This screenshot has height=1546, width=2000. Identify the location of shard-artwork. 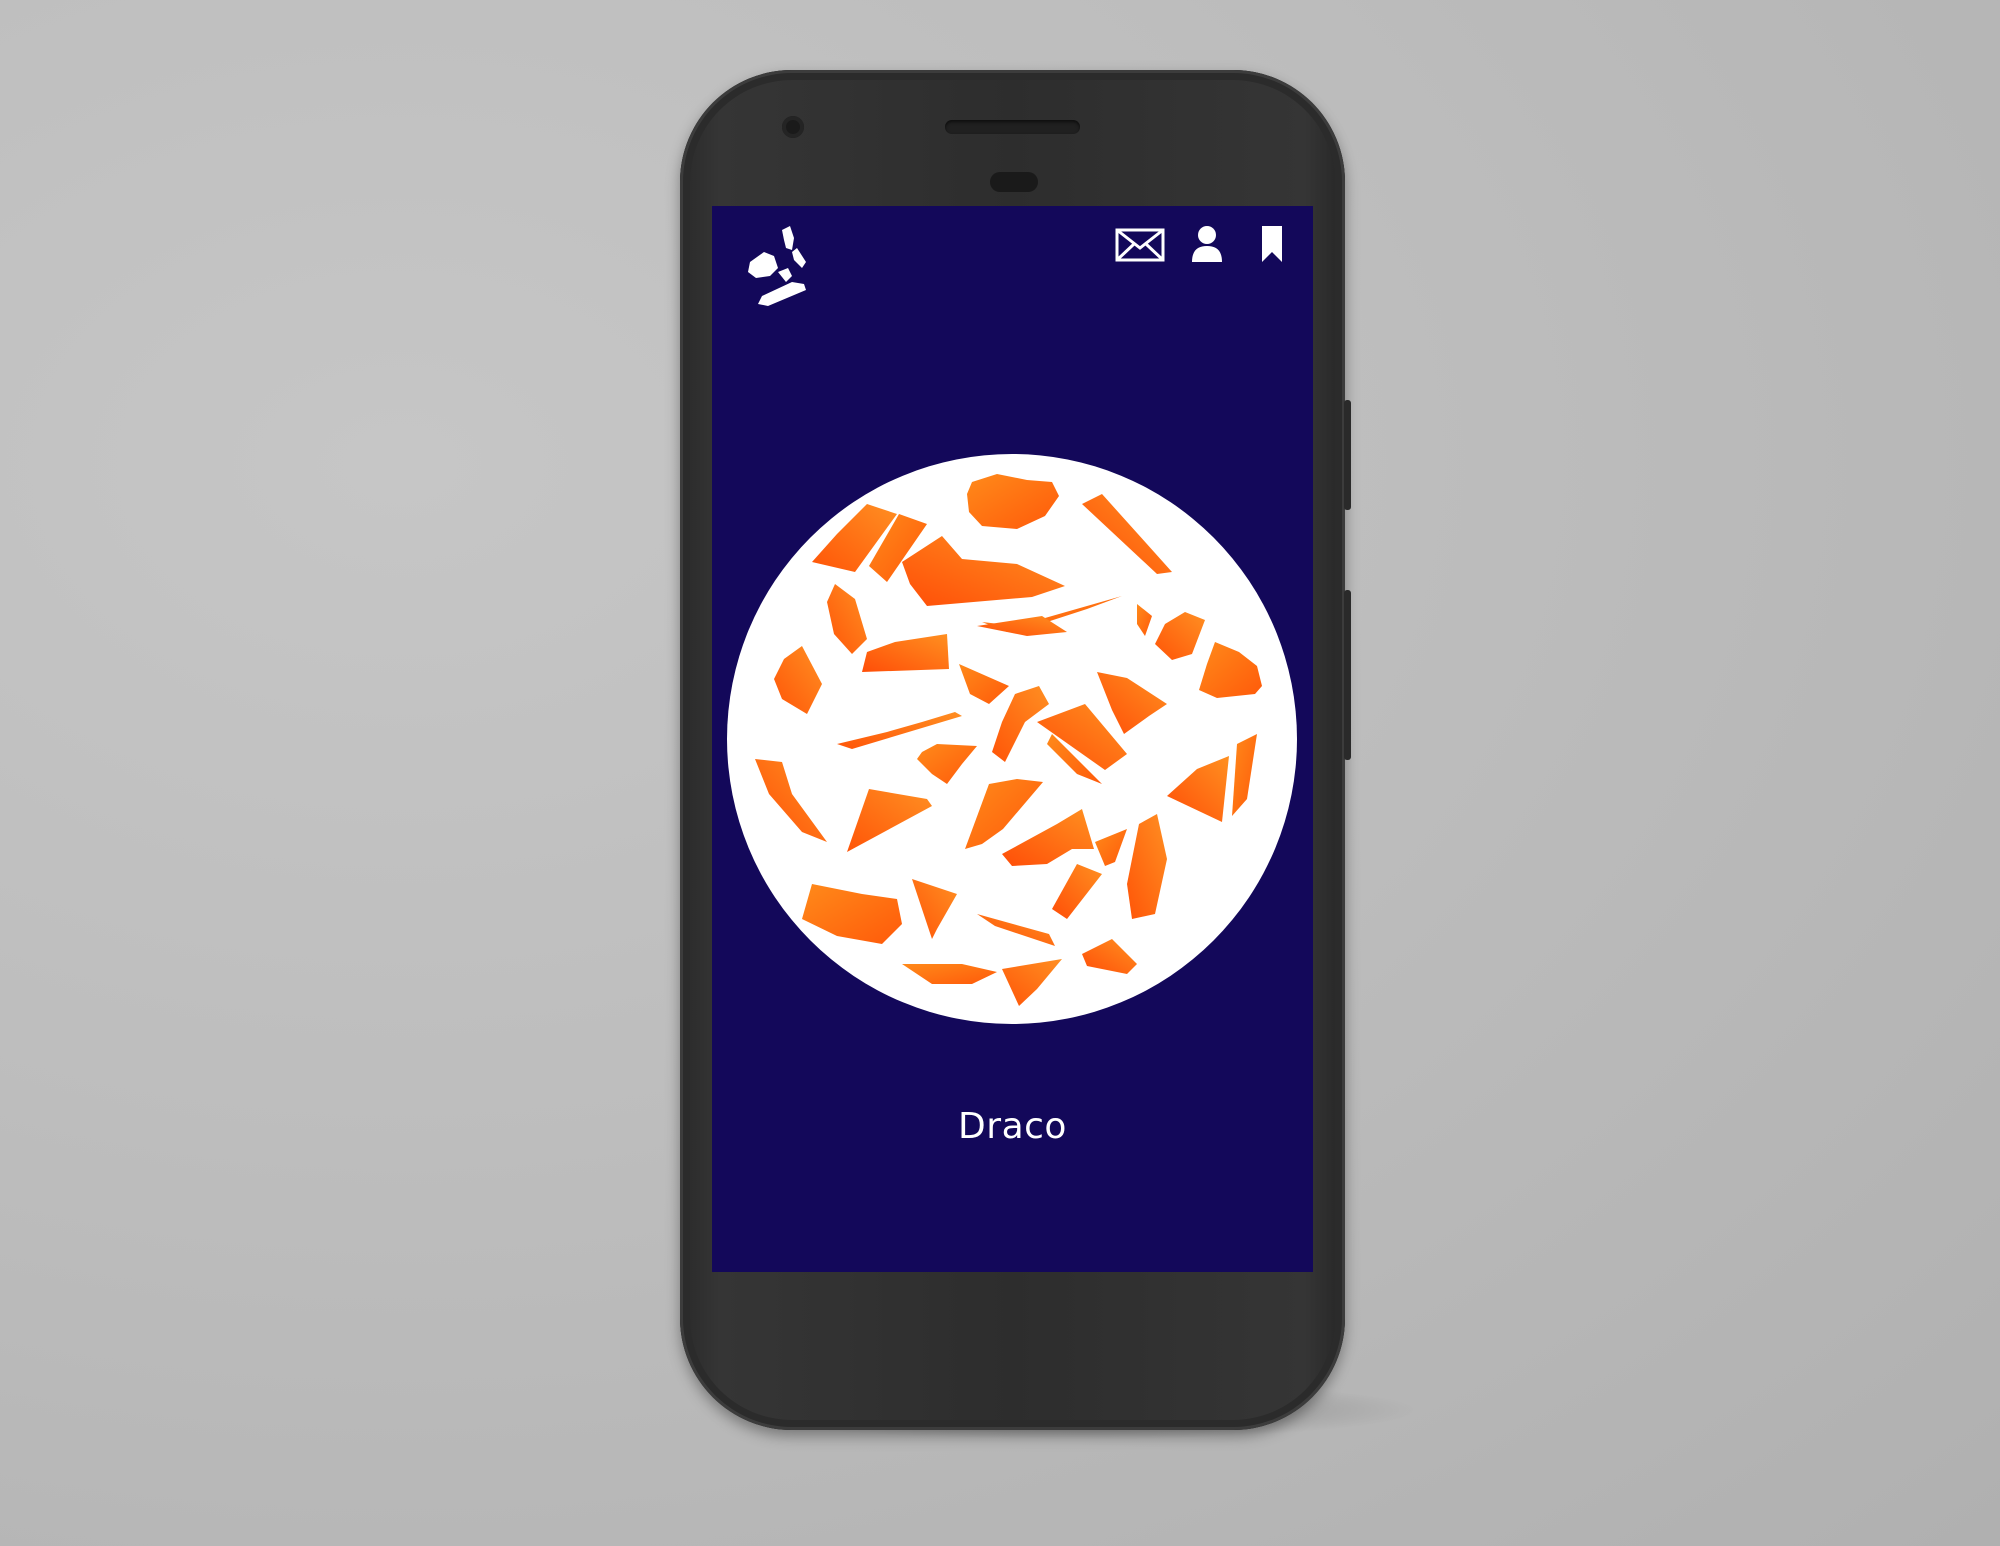
(1012, 739).